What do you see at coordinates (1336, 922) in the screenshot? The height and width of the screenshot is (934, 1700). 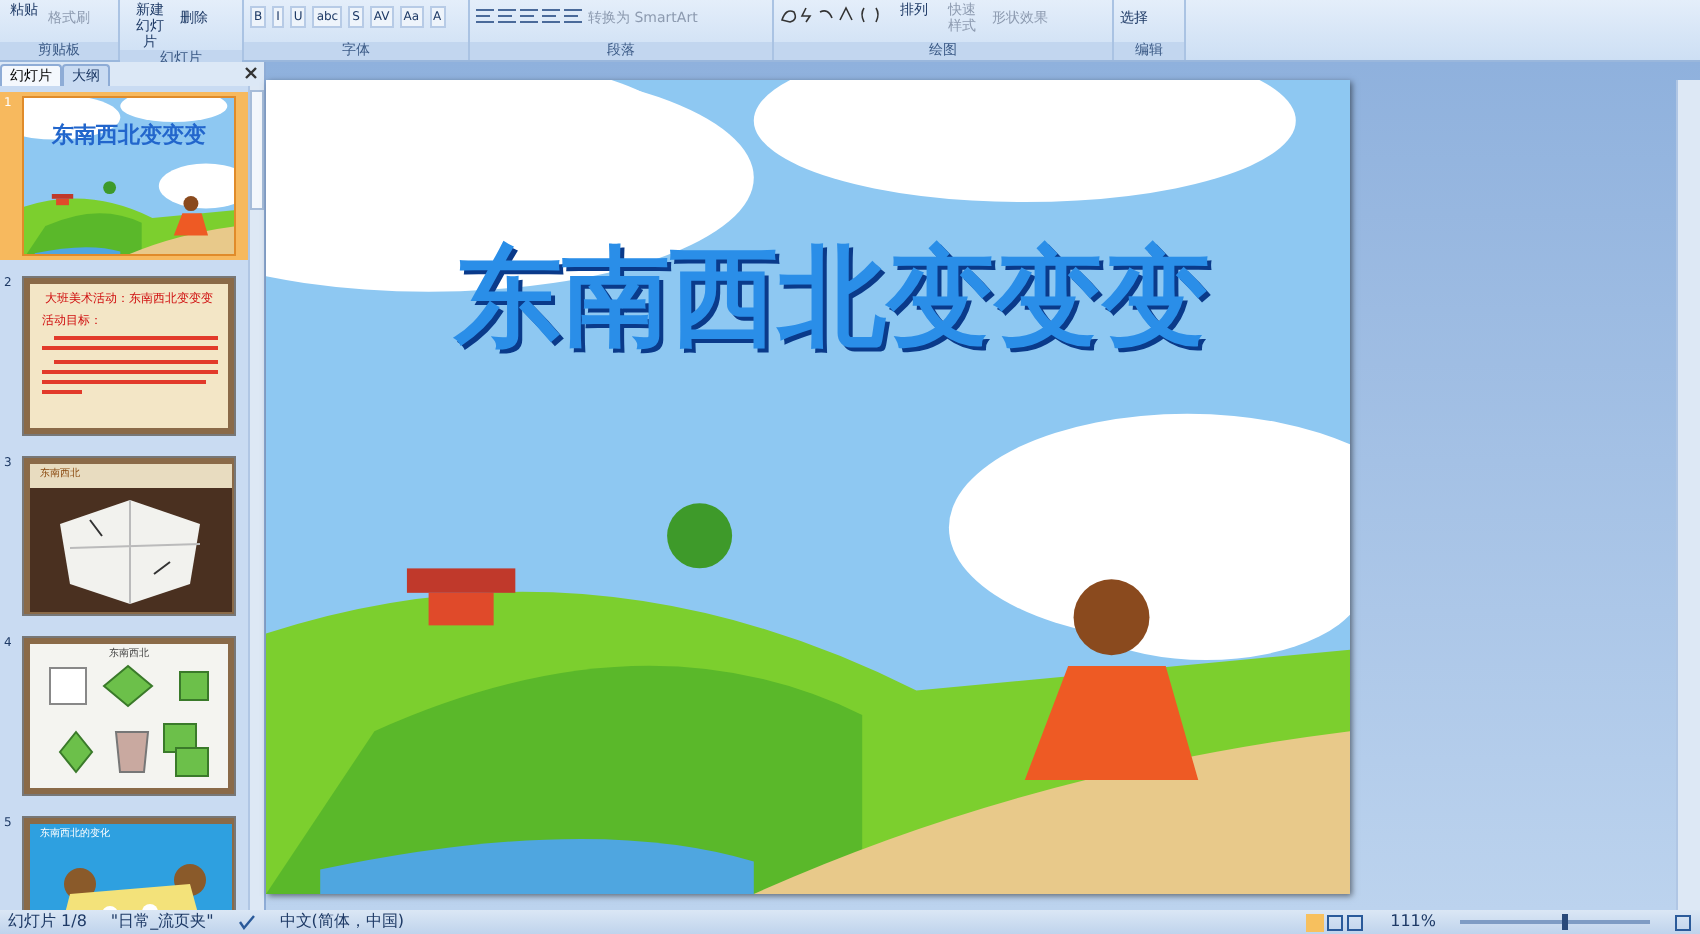 I see `view-buttons-icon` at bounding box center [1336, 922].